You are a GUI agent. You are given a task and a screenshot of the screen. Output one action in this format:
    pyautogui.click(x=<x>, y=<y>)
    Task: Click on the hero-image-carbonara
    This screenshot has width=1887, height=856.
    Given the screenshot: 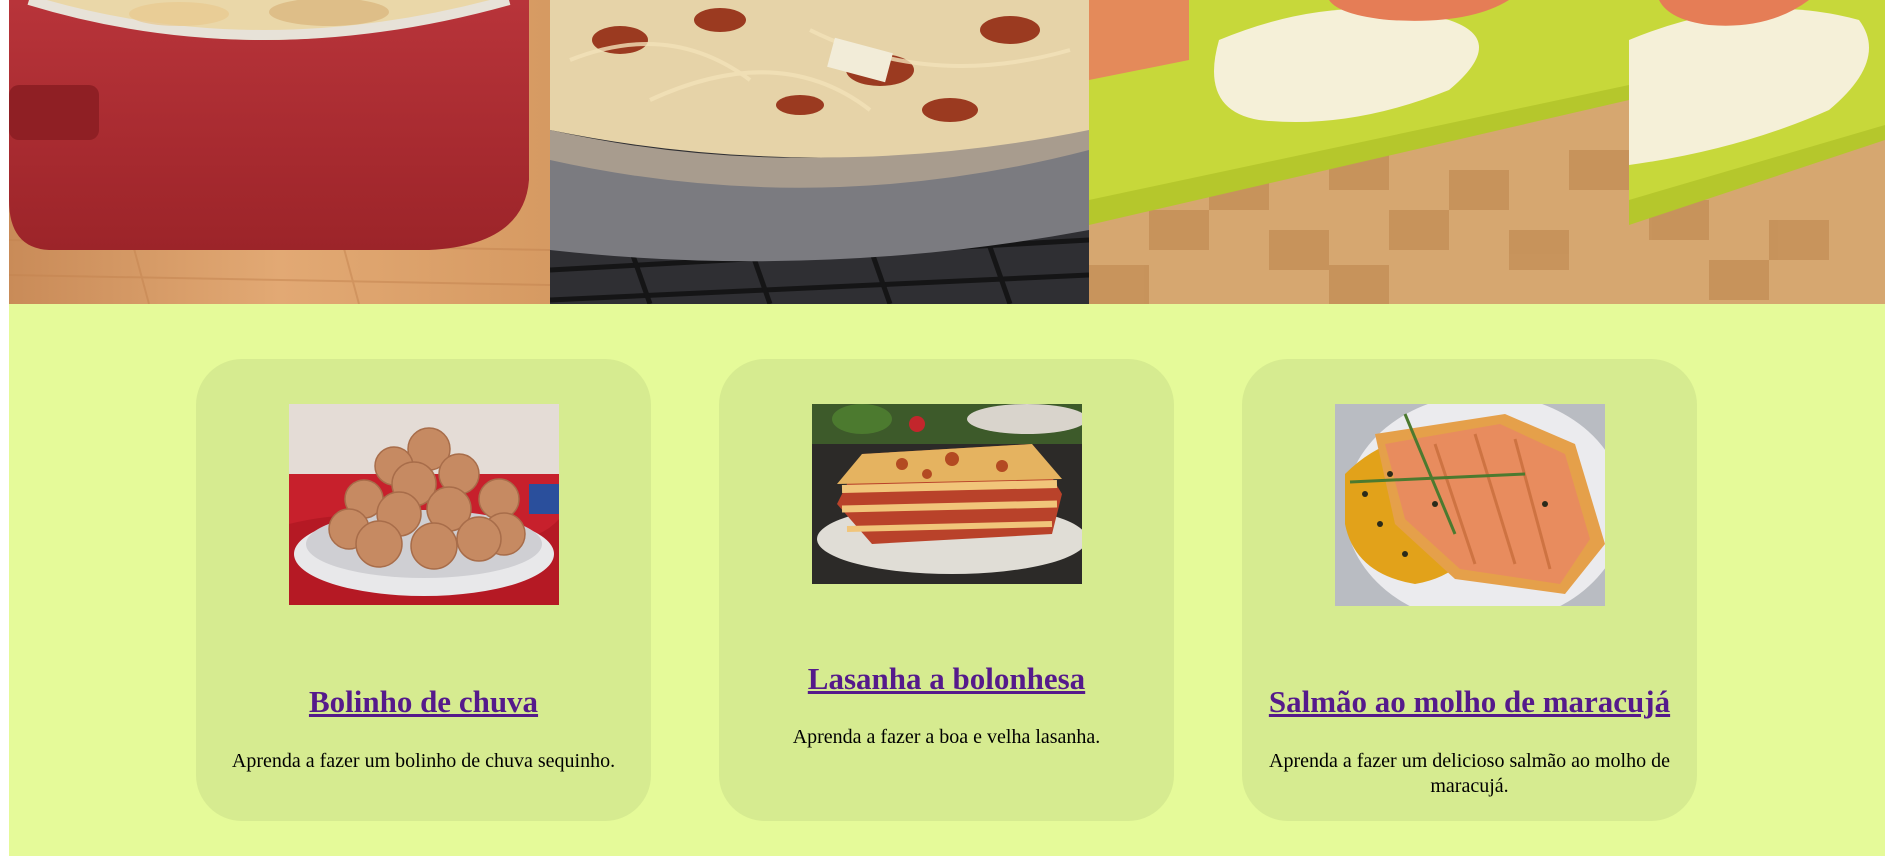 What is the action you would take?
    pyautogui.click(x=819, y=152)
    